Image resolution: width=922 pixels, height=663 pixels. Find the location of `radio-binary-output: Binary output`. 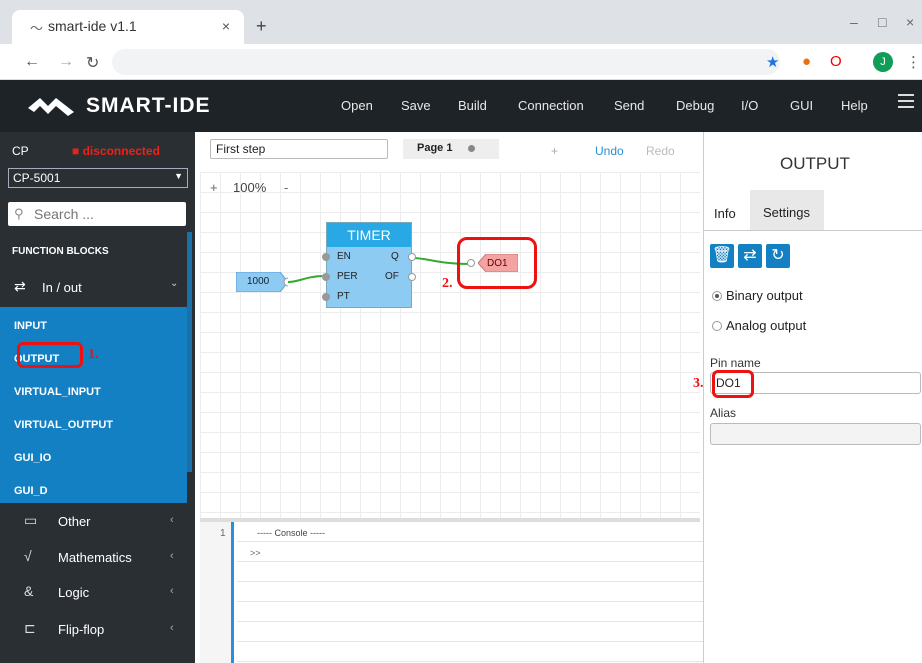

radio-binary-output: Binary output is located at coordinates (757, 295).